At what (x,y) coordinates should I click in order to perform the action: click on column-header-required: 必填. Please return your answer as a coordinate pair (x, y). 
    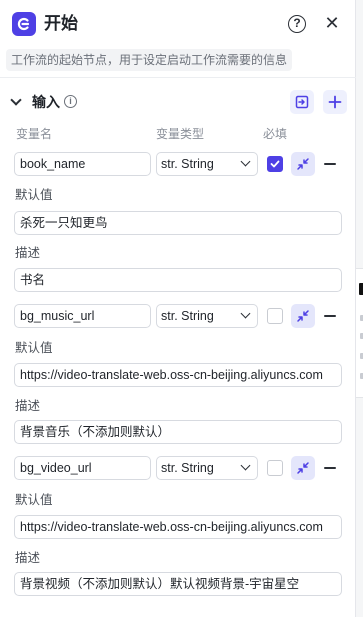
    Looking at the image, I should click on (275, 134).